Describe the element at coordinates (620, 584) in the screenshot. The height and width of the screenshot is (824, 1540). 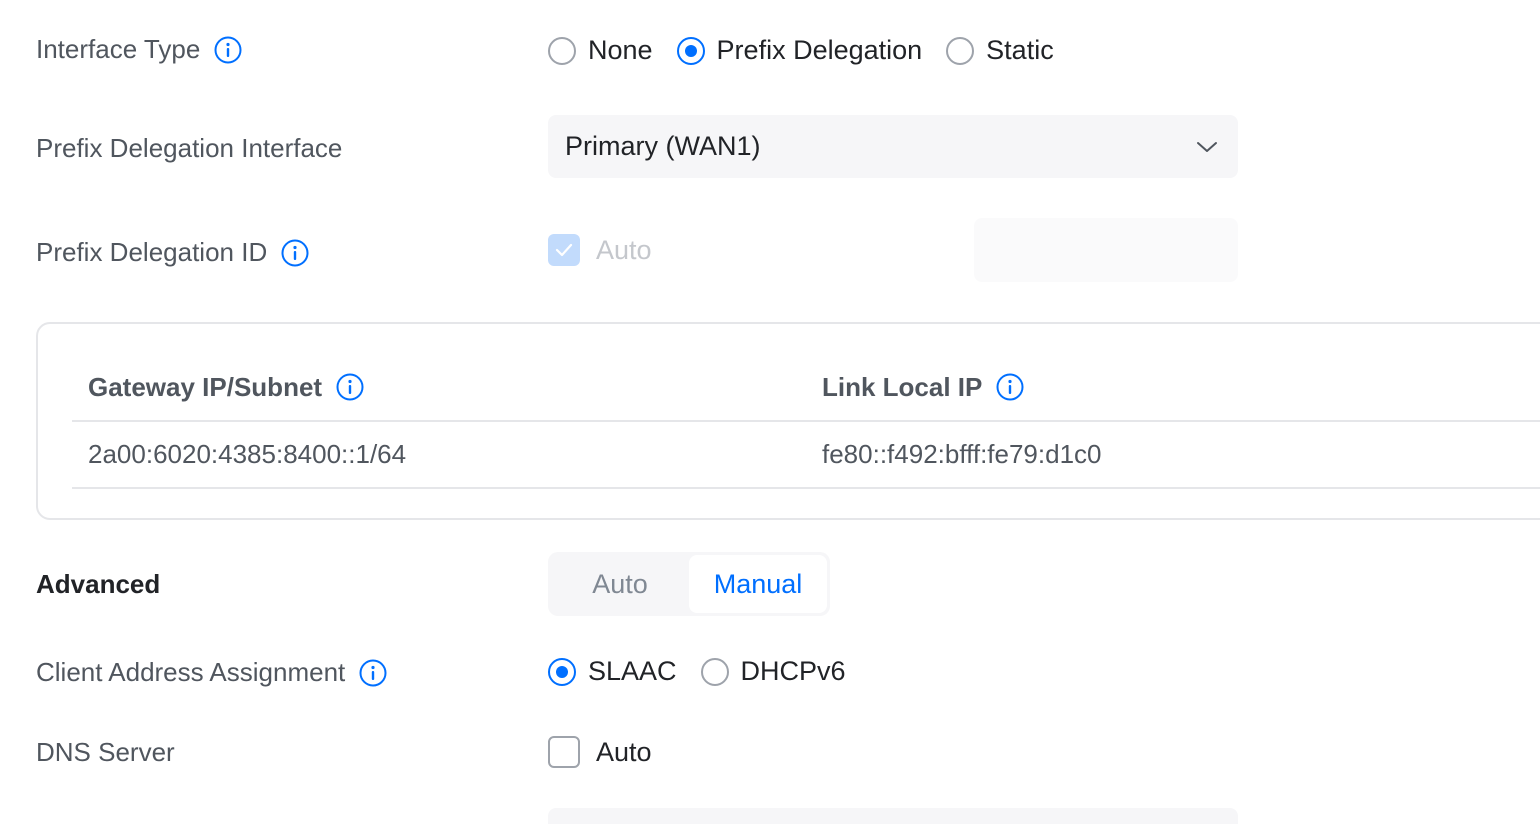
I see `advanced-auto-segment: Auto` at that location.